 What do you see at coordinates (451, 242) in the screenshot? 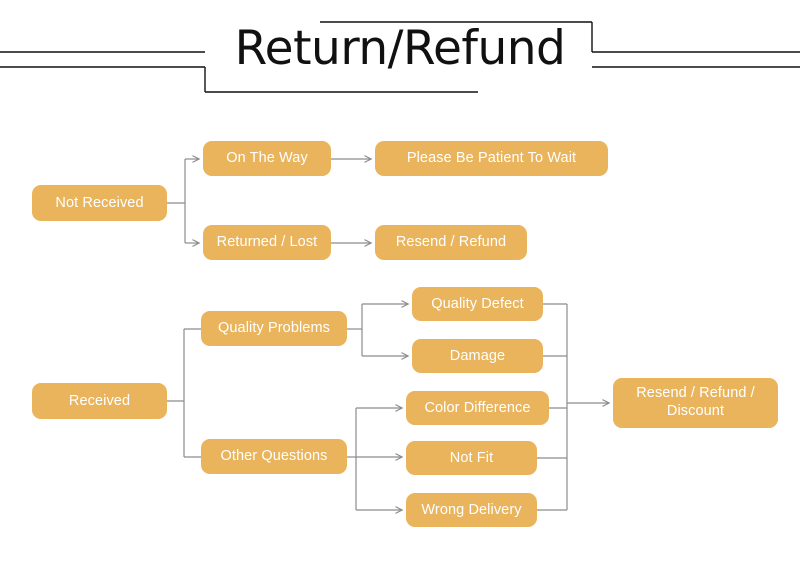
I see `node-resend-refund: Resend / Refund` at bounding box center [451, 242].